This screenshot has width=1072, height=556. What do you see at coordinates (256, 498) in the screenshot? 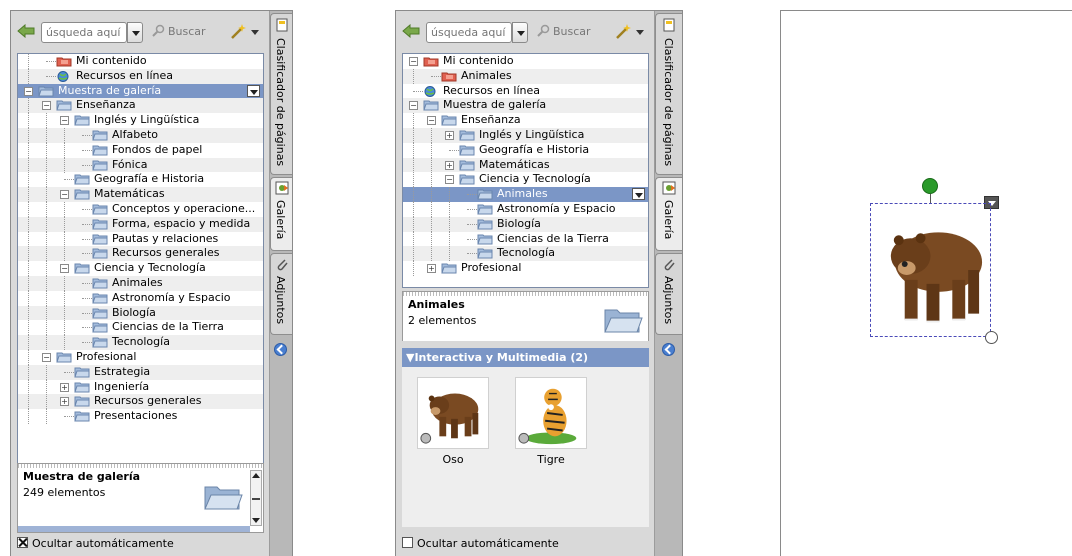
I see `info-scrollbar` at bounding box center [256, 498].